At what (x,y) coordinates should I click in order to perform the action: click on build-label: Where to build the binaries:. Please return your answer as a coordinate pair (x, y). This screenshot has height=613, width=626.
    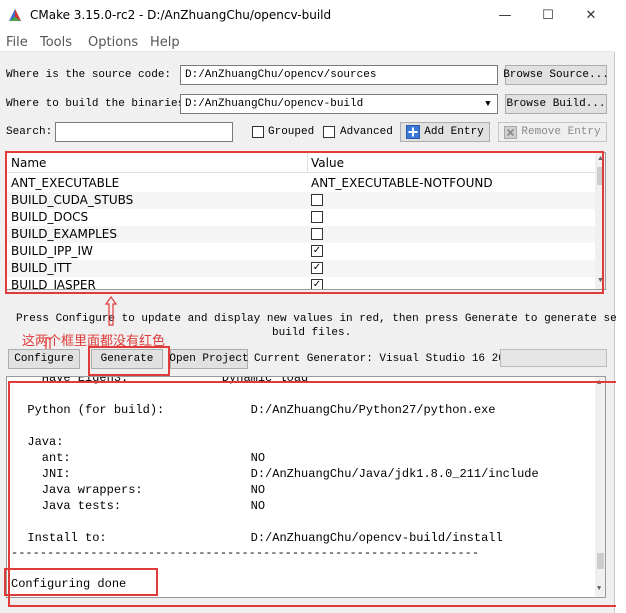
    Looking at the image, I should click on (98, 104).